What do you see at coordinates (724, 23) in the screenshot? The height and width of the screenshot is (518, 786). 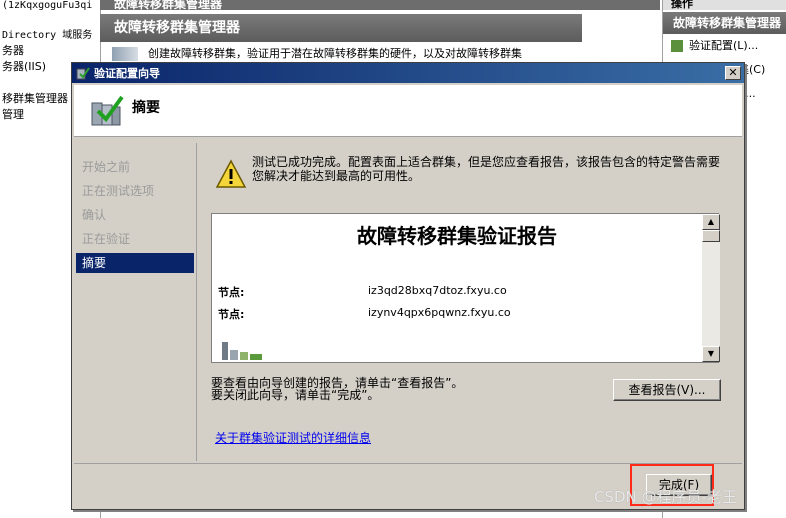 I see `actions-panel-title: 故障转移群集管理器` at bounding box center [724, 23].